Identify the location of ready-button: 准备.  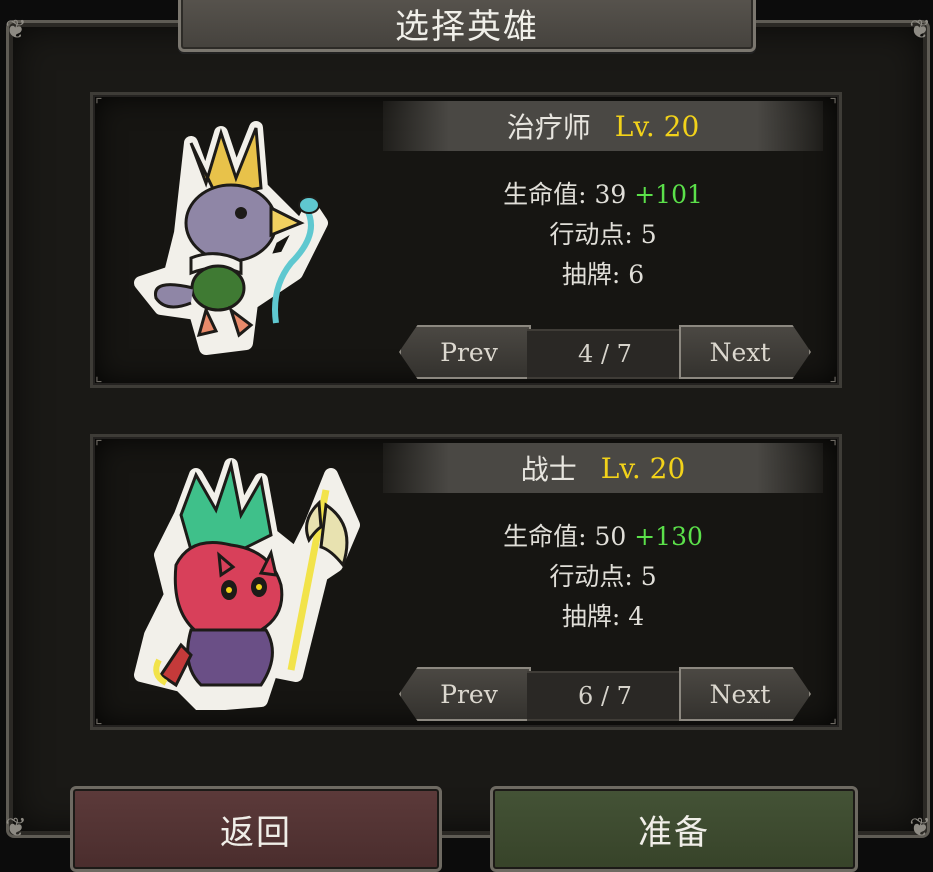
(674, 829).